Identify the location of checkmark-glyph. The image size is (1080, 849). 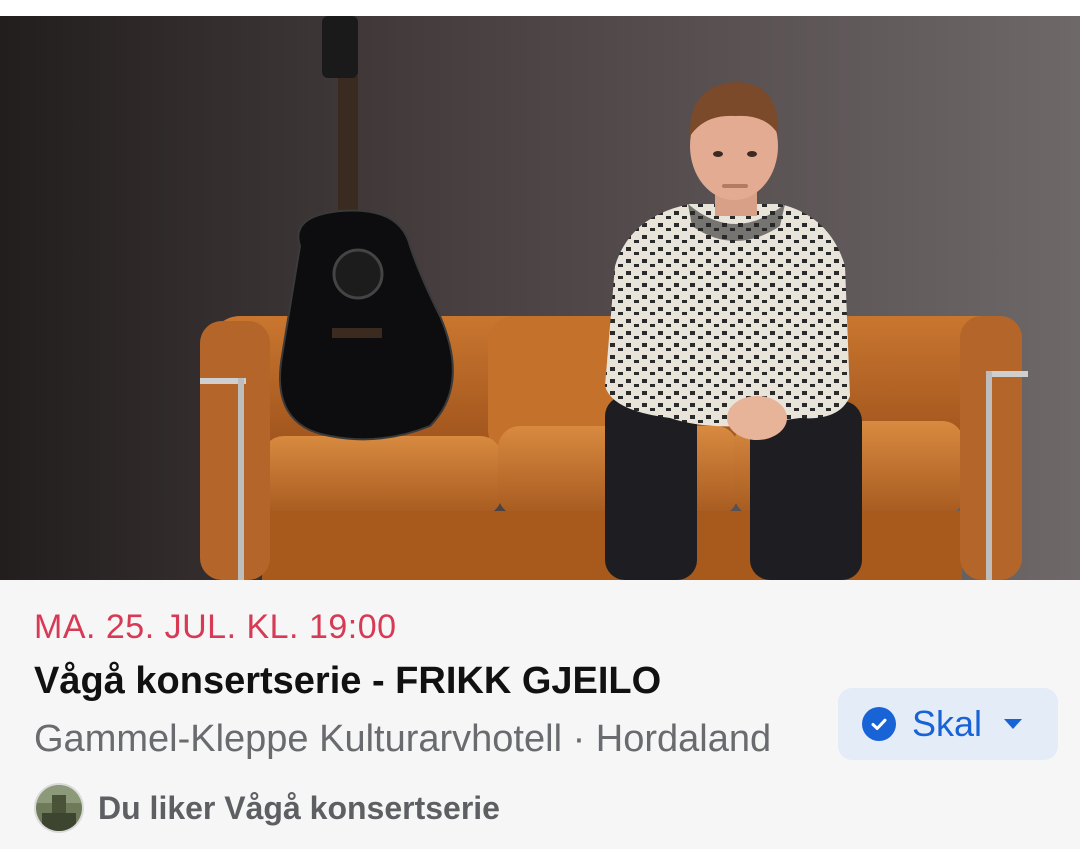
(879, 724).